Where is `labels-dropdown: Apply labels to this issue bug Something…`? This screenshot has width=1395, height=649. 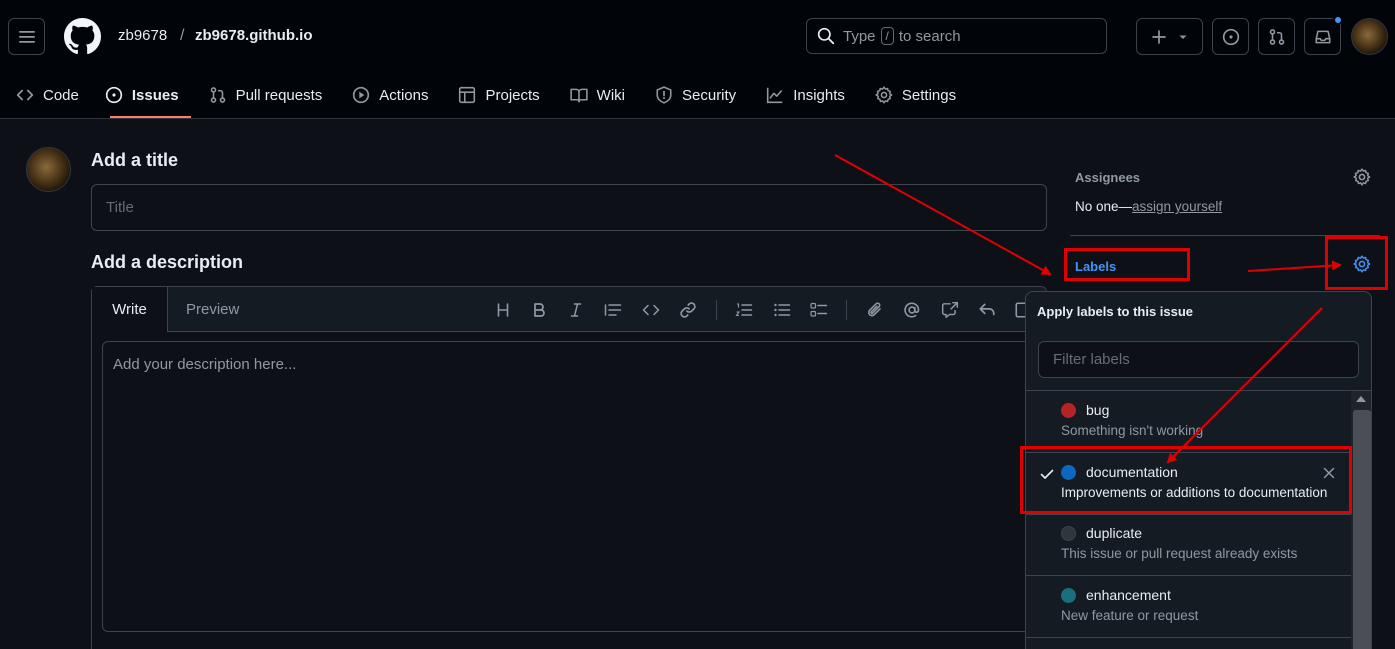
labels-dropdown: Apply labels to this issue bug Something… is located at coordinates (1198, 470).